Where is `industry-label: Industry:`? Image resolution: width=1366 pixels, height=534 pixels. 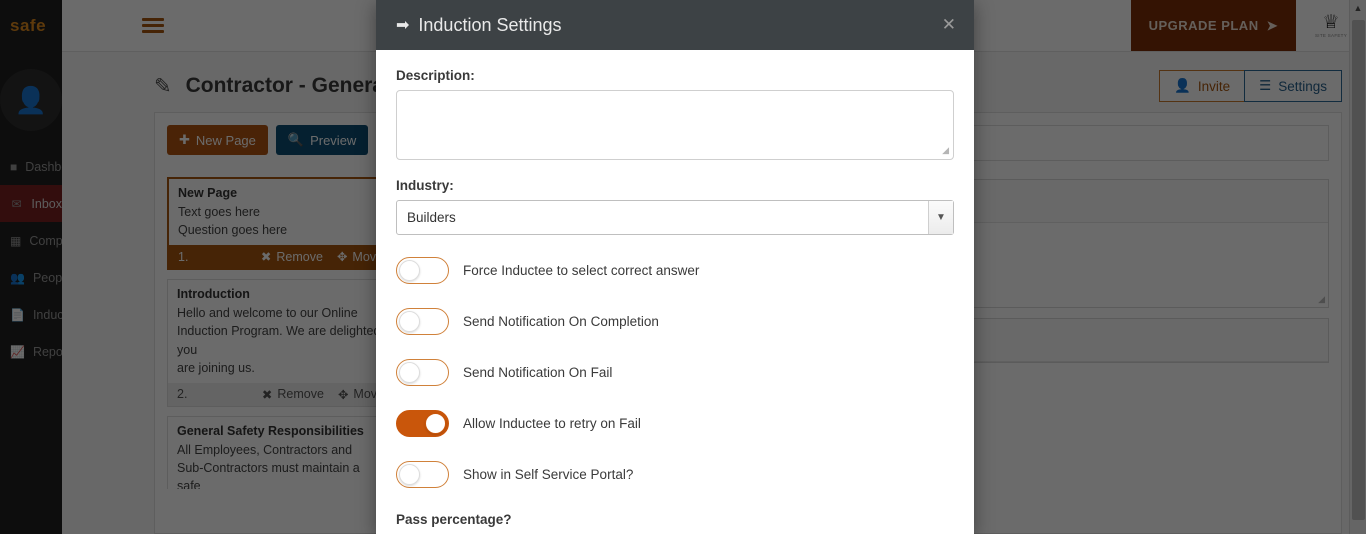 industry-label: Industry: is located at coordinates (425, 185).